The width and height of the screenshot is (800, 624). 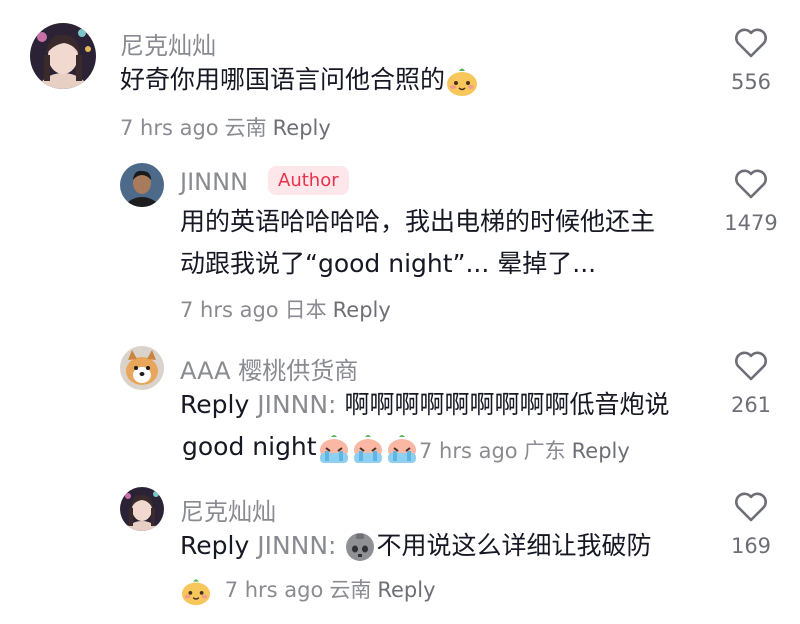 What do you see at coordinates (751, 525) in the screenshot?
I see `like-button: 169` at bounding box center [751, 525].